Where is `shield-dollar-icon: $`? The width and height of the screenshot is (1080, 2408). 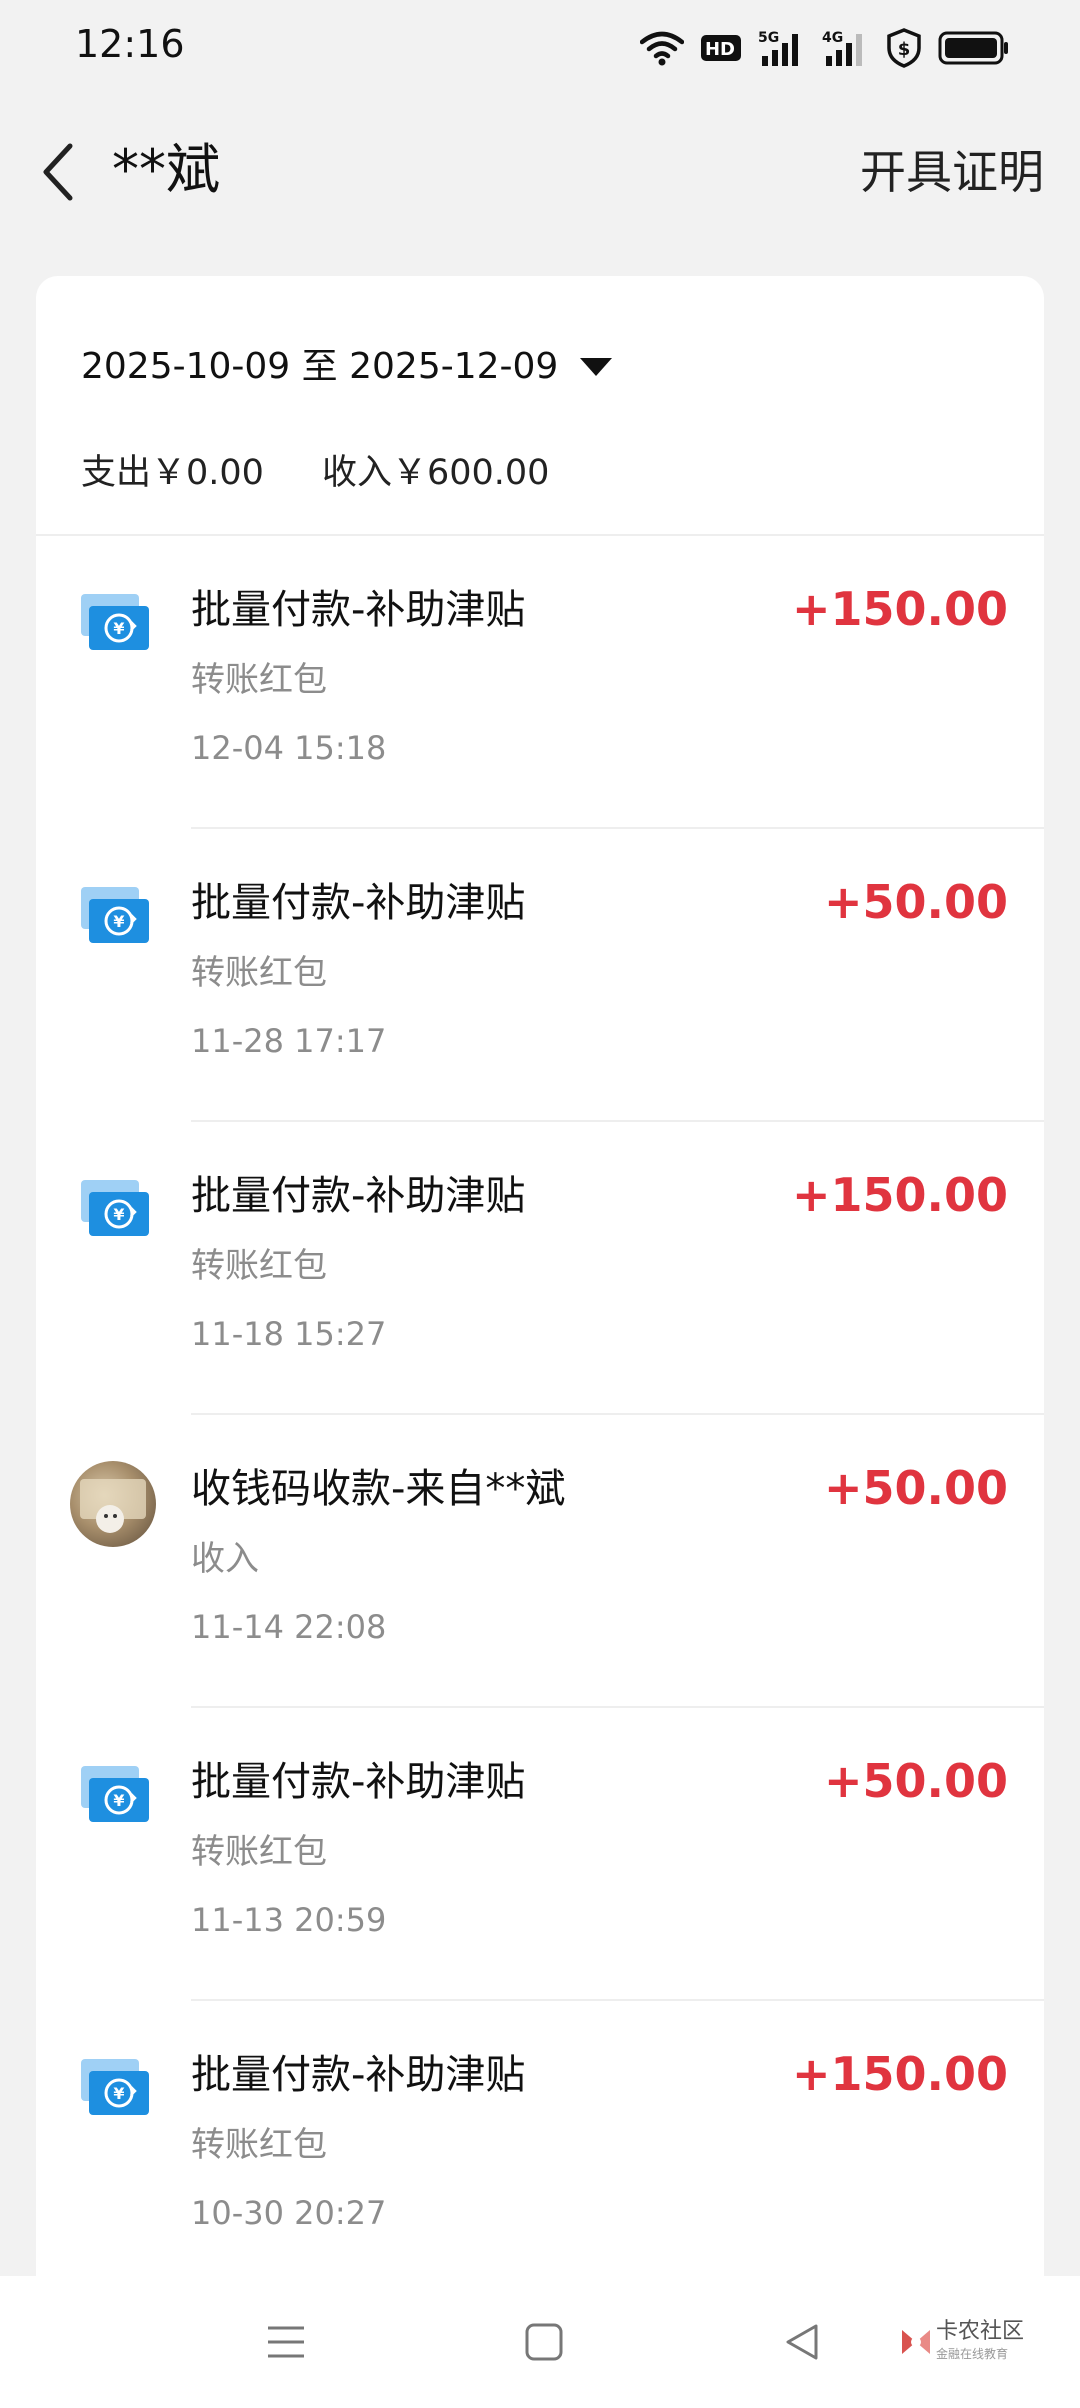 shield-dollar-icon: $ is located at coordinates (904, 48).